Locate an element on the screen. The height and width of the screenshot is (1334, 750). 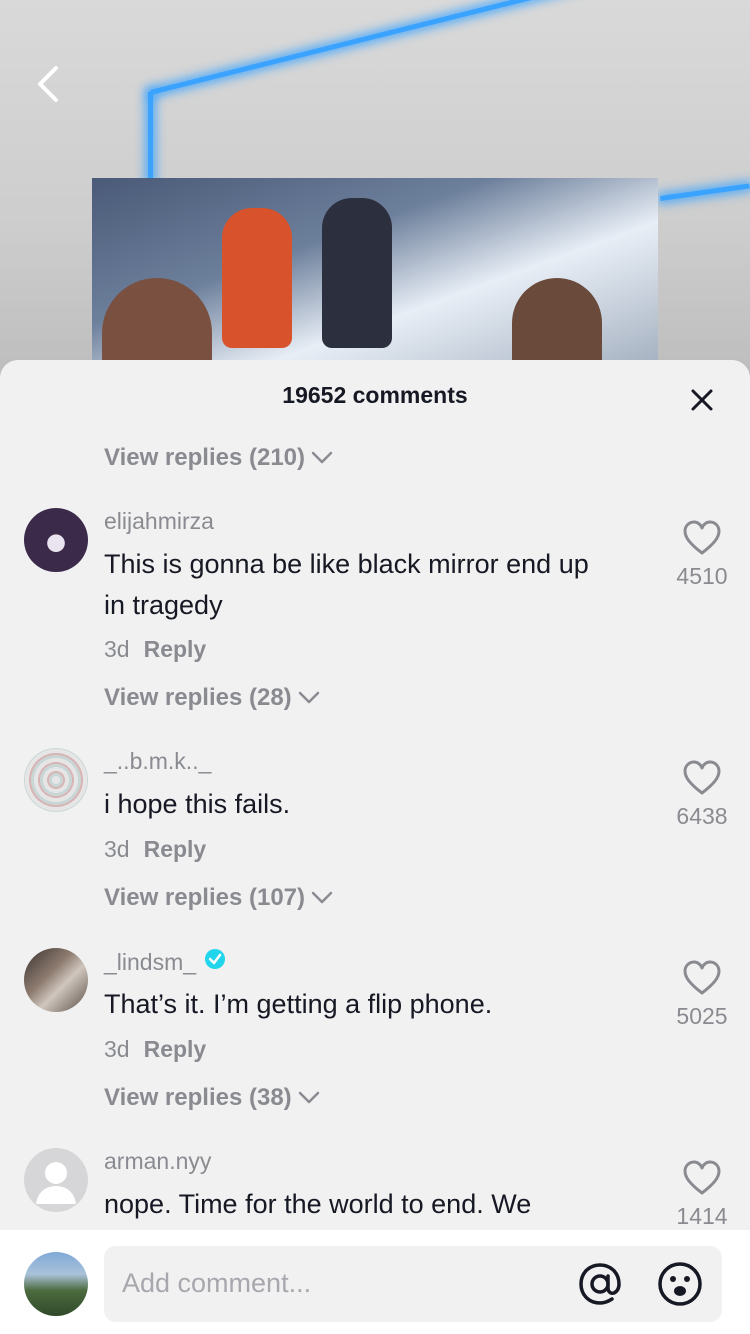
tv-screen is located at coordinates (375, 279).